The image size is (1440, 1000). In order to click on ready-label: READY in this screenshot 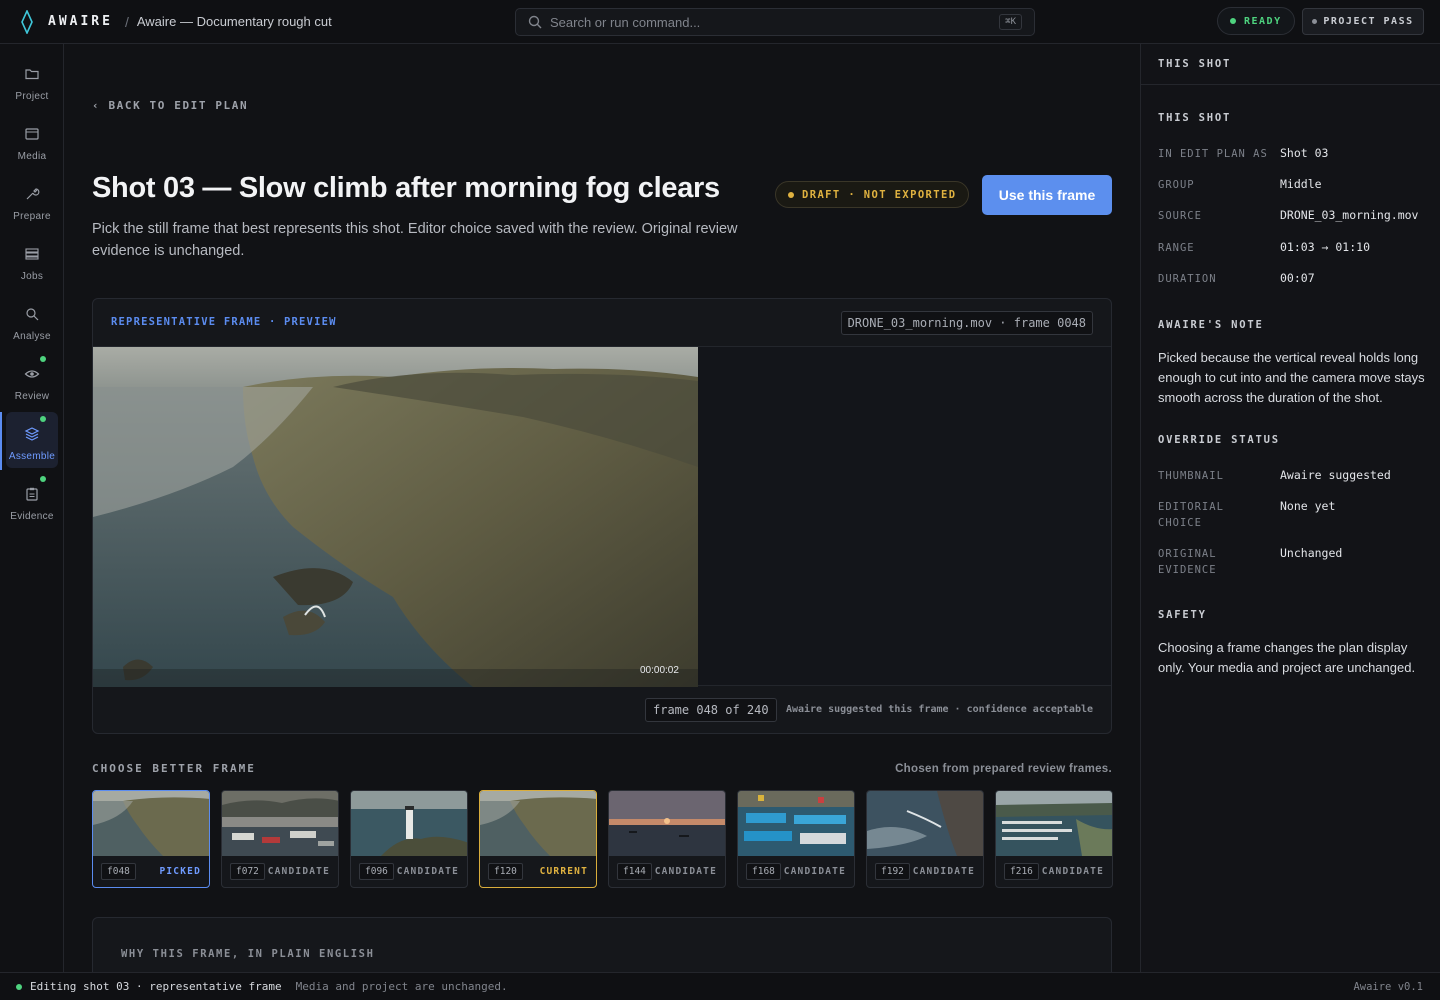, I will do `click(1263, 21)`.